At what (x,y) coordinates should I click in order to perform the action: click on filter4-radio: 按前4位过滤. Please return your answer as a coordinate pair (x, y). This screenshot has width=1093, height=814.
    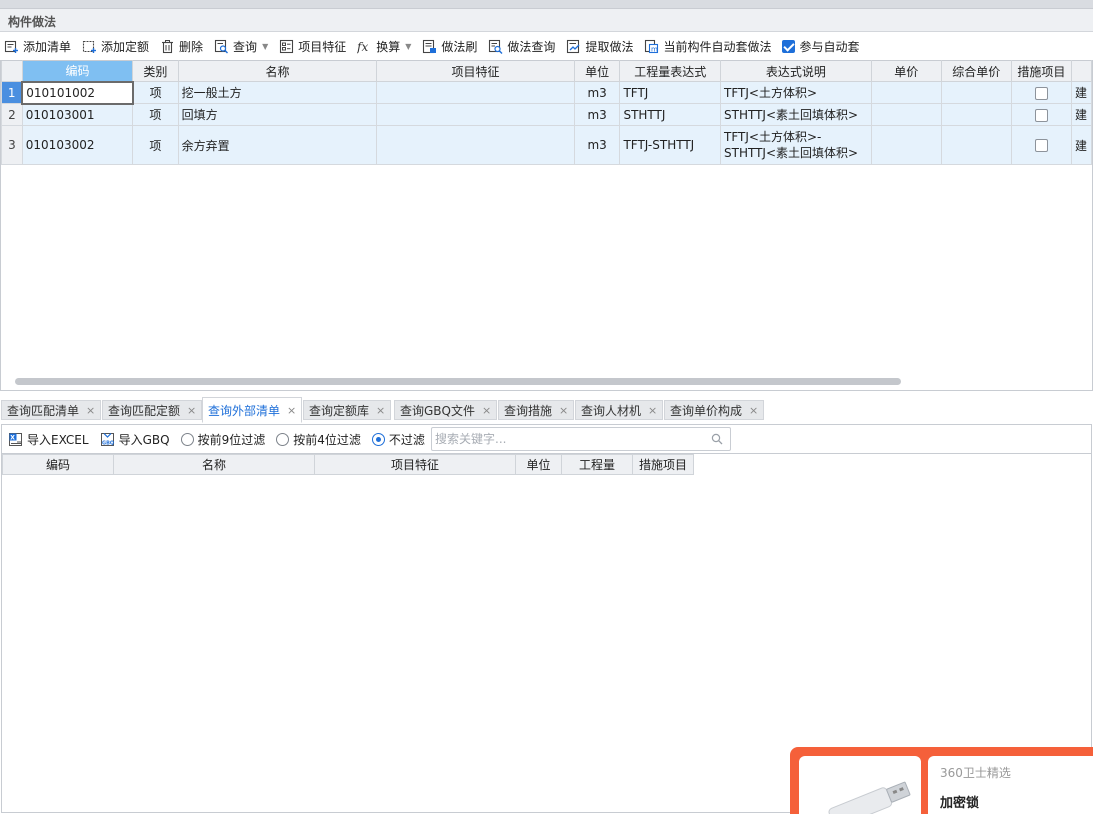
    Looking at the image, I should click on (318, 439).